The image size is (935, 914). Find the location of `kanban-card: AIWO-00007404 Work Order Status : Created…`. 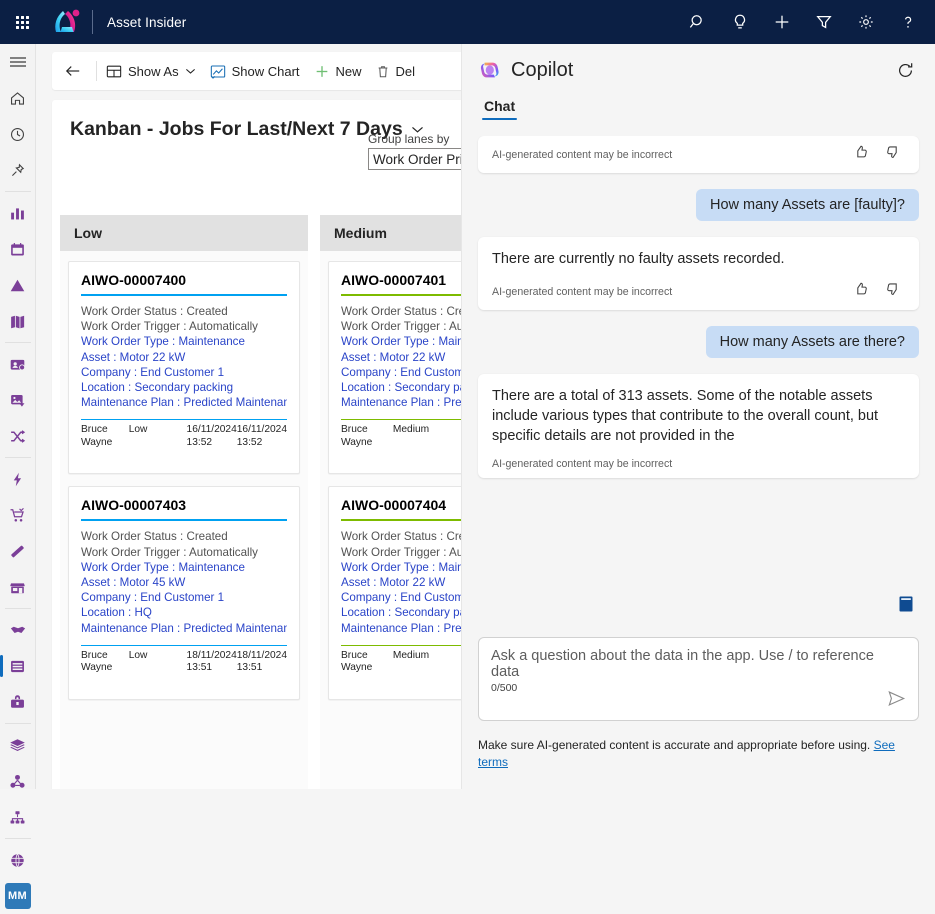

kanban-card: AIWO-00007404 Work Order Status : Created… is located at coordinates (394, 593).